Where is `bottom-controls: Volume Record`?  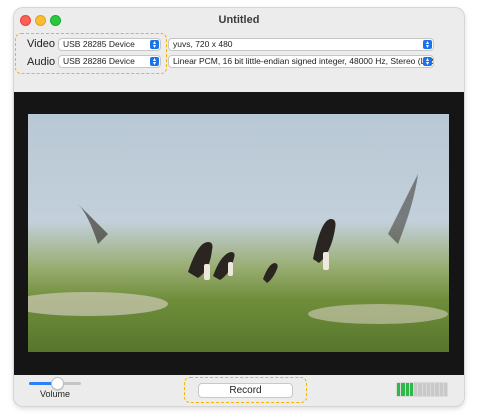
bottom-controls: Volume Record is located at coordinates (239, 390).